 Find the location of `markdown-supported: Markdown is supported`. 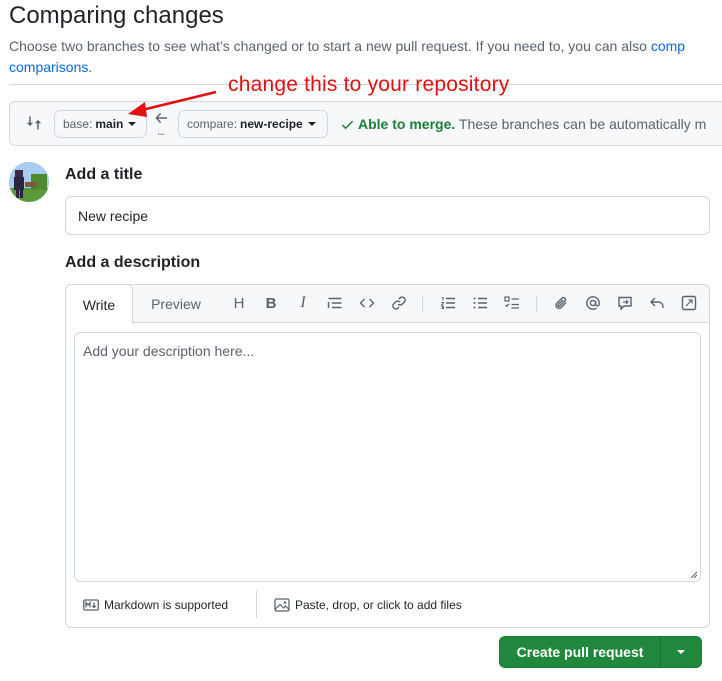

markdown-supported: Markdown is supported is located at coordinates (155, 605).